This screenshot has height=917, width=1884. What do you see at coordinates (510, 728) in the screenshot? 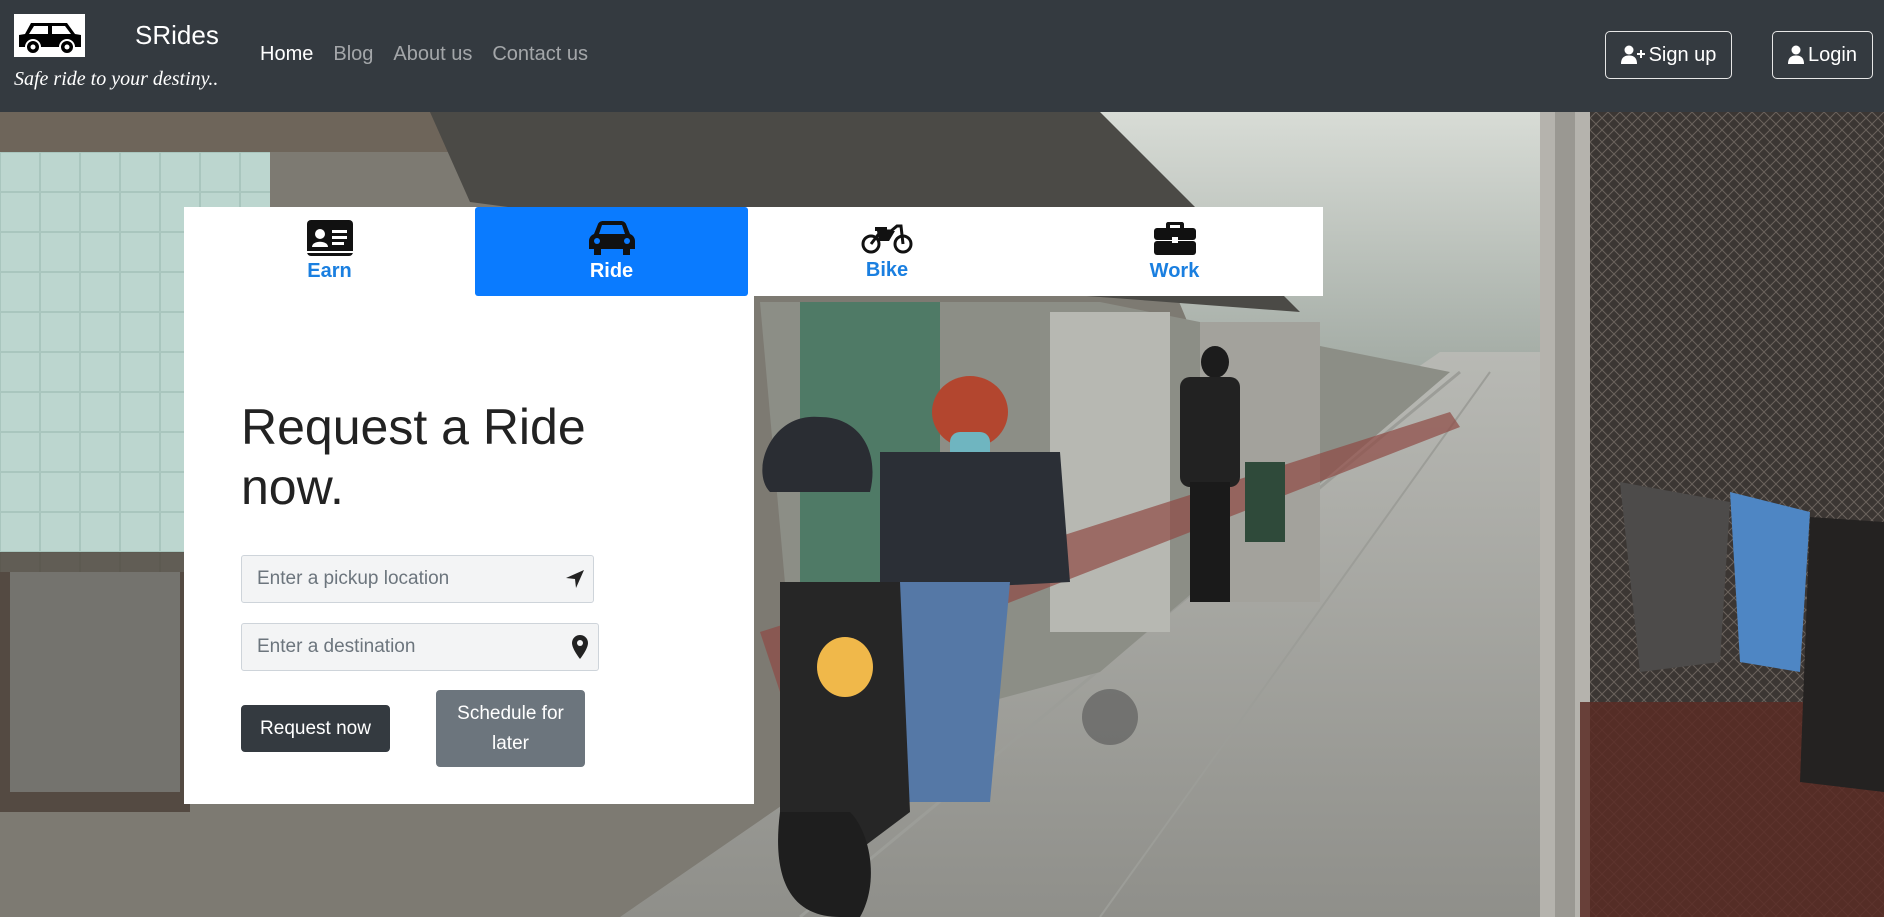
I see `schedule-later-button: Schedule for later` at bounding box center [510, 728].